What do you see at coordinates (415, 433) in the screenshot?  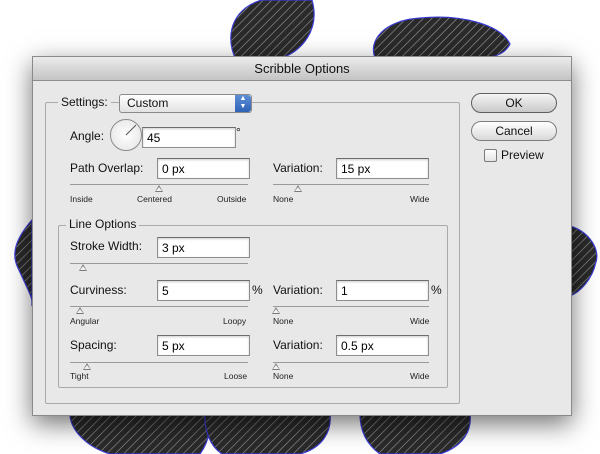 I see `petal-bottom-right` at bounding box center [415, 433].